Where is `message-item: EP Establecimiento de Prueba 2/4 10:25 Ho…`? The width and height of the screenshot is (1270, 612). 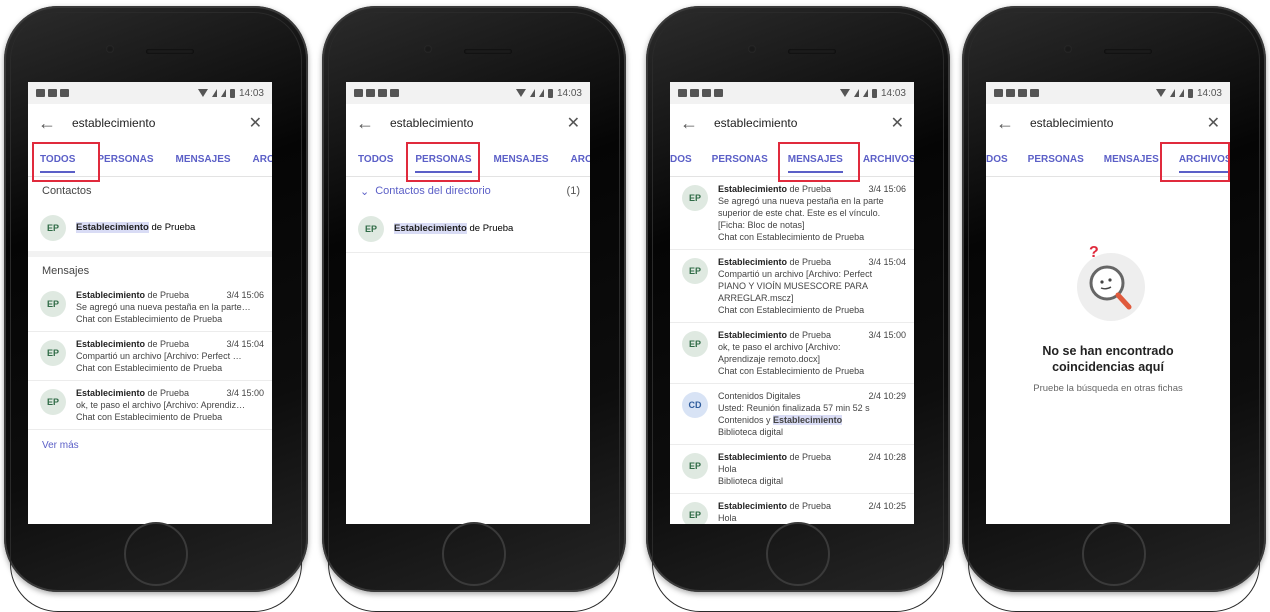 message-item: EP Establecimiento de Prueba 2/4 10:25 Ho… is located at coordinates (792, 509).